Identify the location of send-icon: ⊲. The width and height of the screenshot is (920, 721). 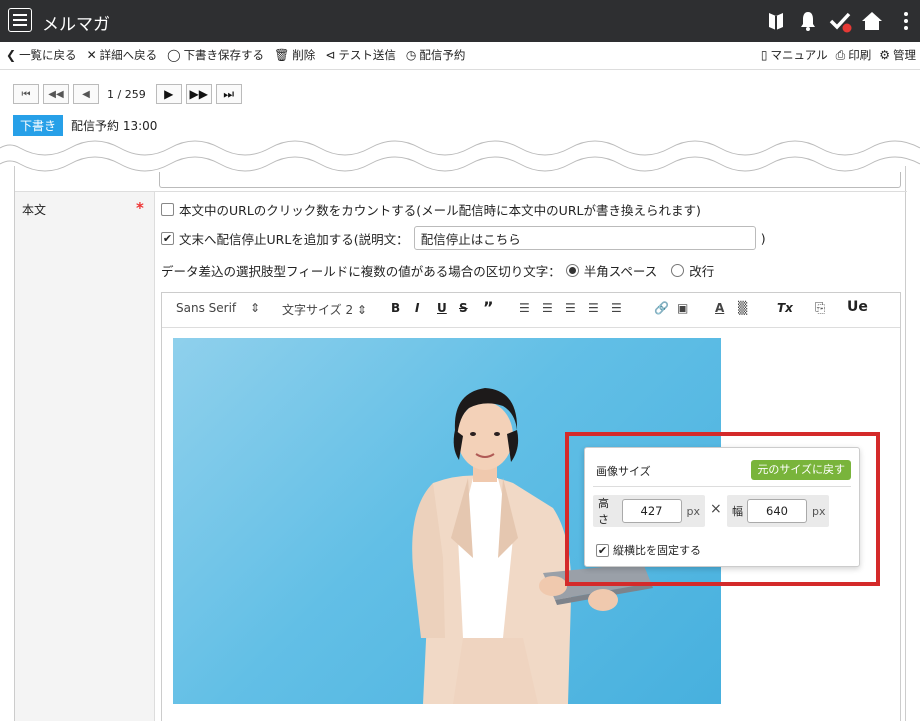
(330, 55).